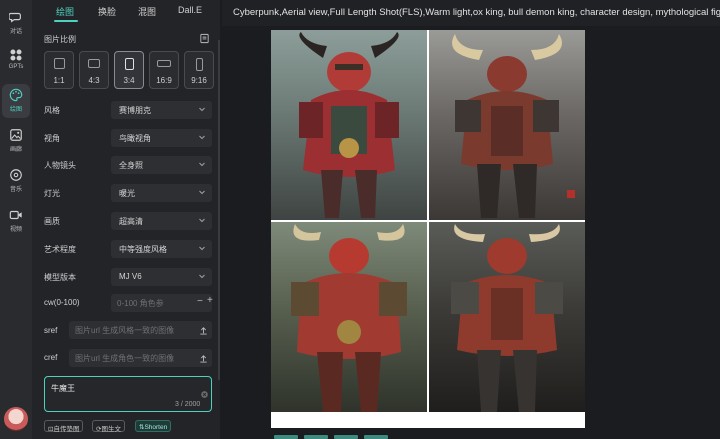 The image size is (720, 439). I want to click on action-button-u4, so click(376, 437).